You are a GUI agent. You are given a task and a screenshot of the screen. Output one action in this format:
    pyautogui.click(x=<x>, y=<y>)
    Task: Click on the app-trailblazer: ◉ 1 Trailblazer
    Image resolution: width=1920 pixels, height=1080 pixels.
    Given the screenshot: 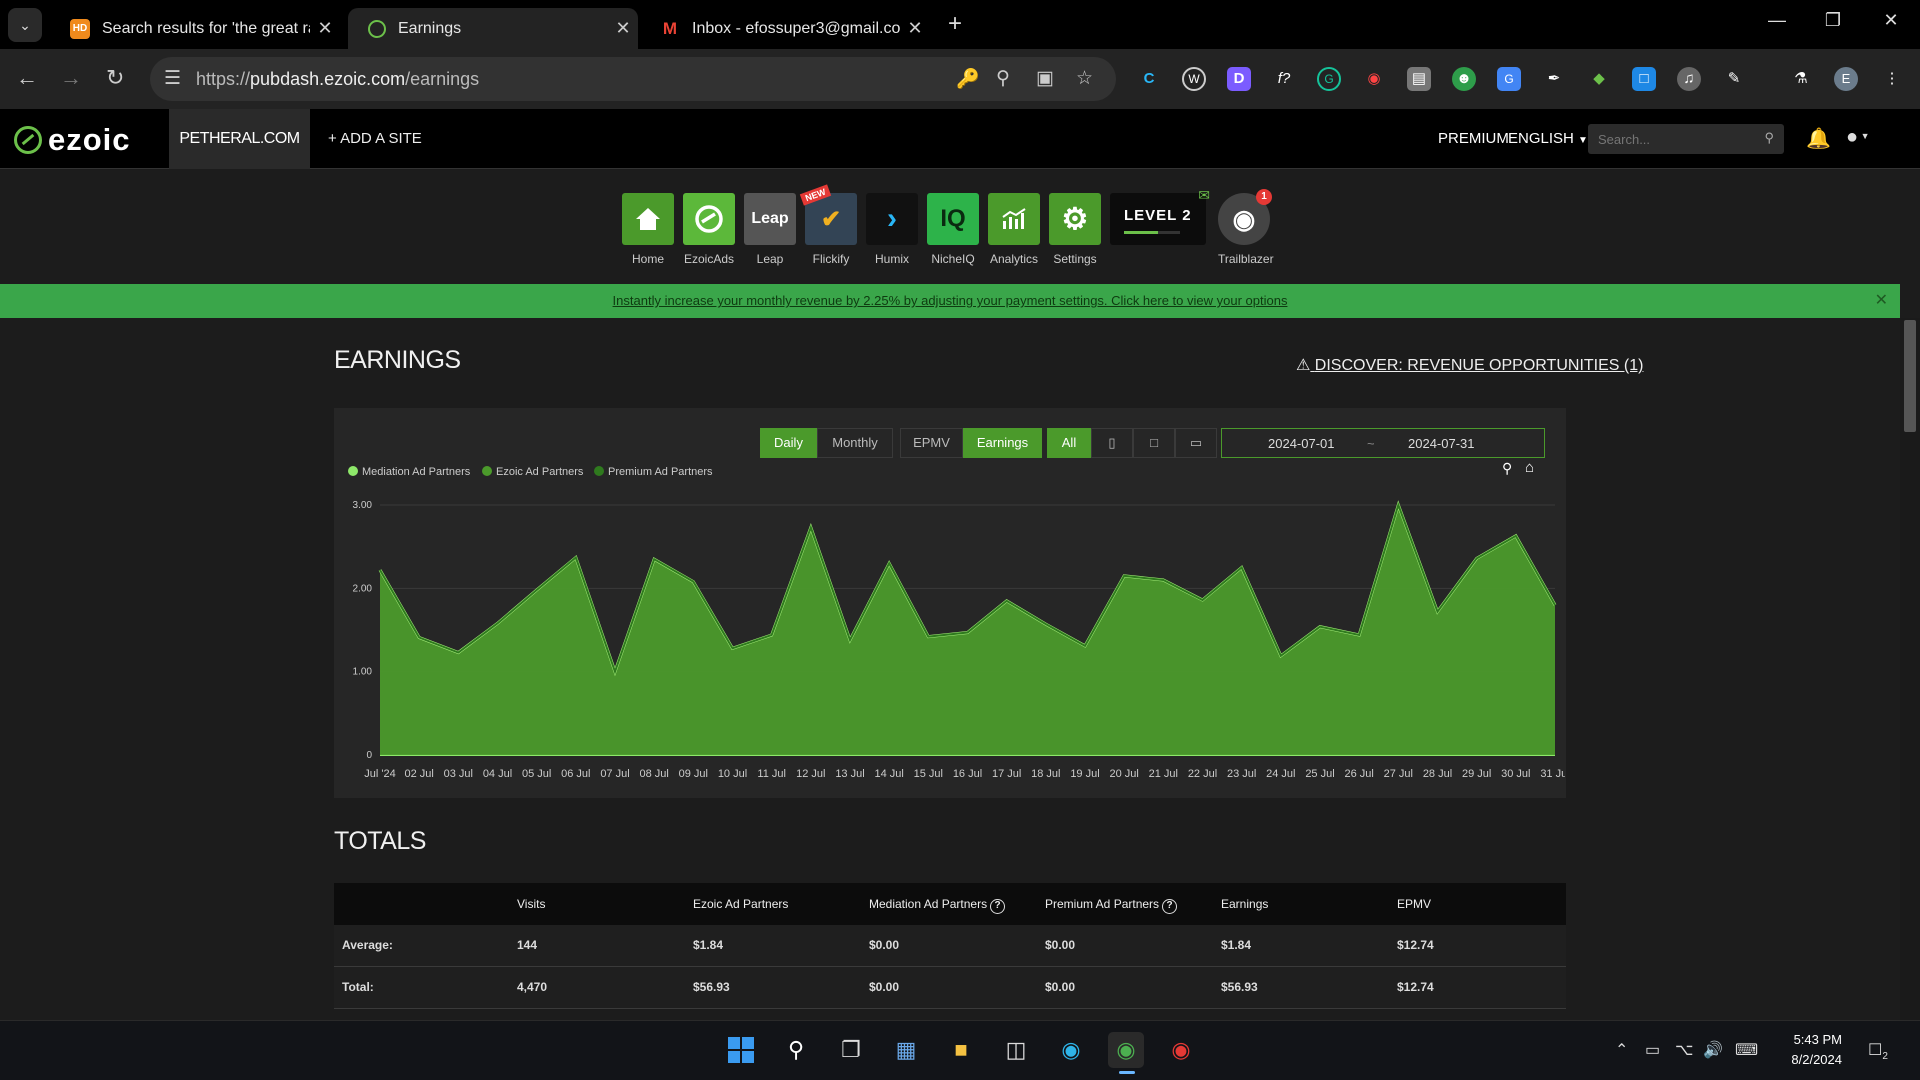 What is the action you would take?
    pyautogui.click(x=1246, y=227)
    